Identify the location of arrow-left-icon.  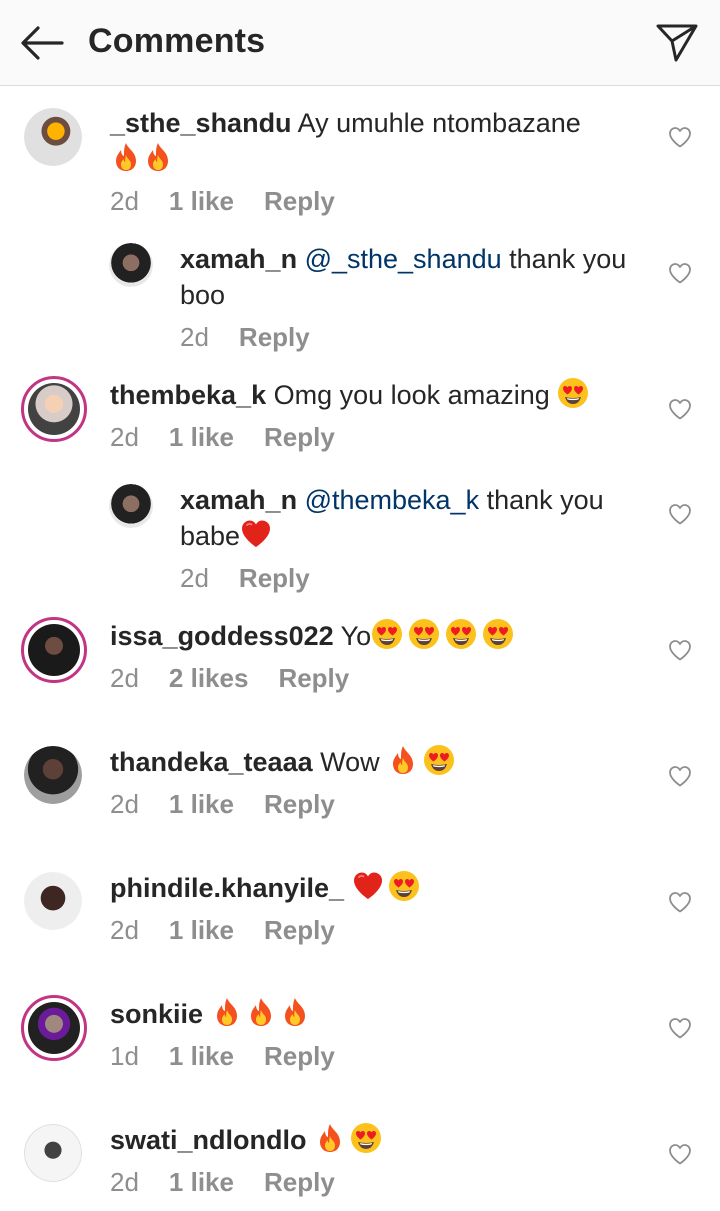
(42, 43).